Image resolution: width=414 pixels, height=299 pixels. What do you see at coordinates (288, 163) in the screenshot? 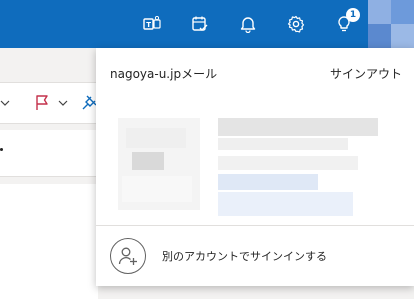
I see `profile-email` at bounding box center [288, 163].